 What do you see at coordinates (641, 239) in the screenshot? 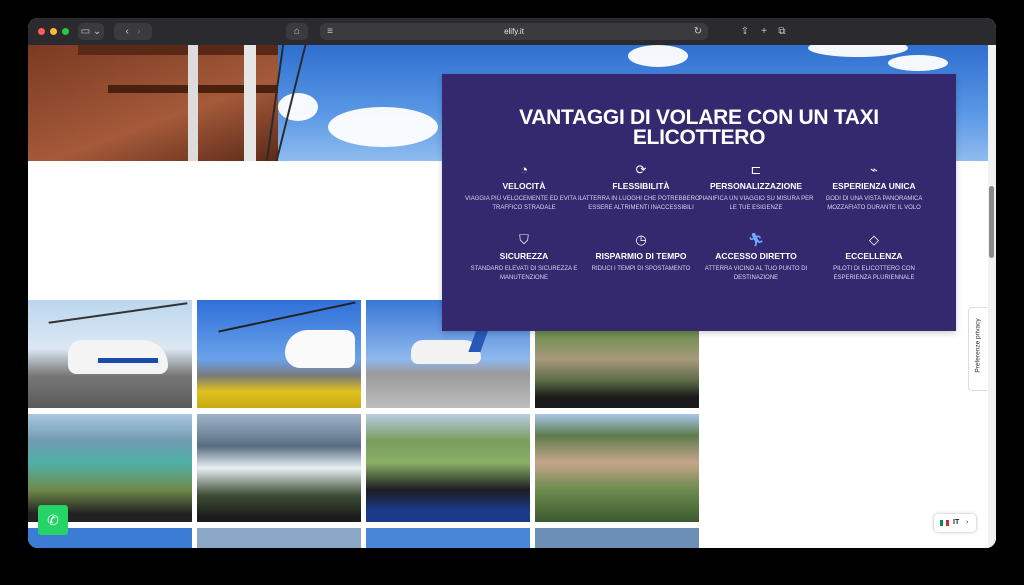
I see `user-clock-icon: ◷` at bounding box center [641, 239].